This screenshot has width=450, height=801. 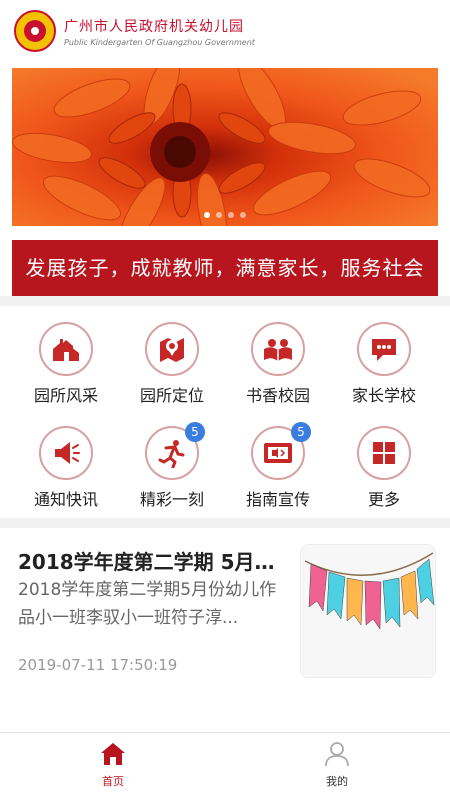 I want to click on home-icon, so click(x=113, y=754).